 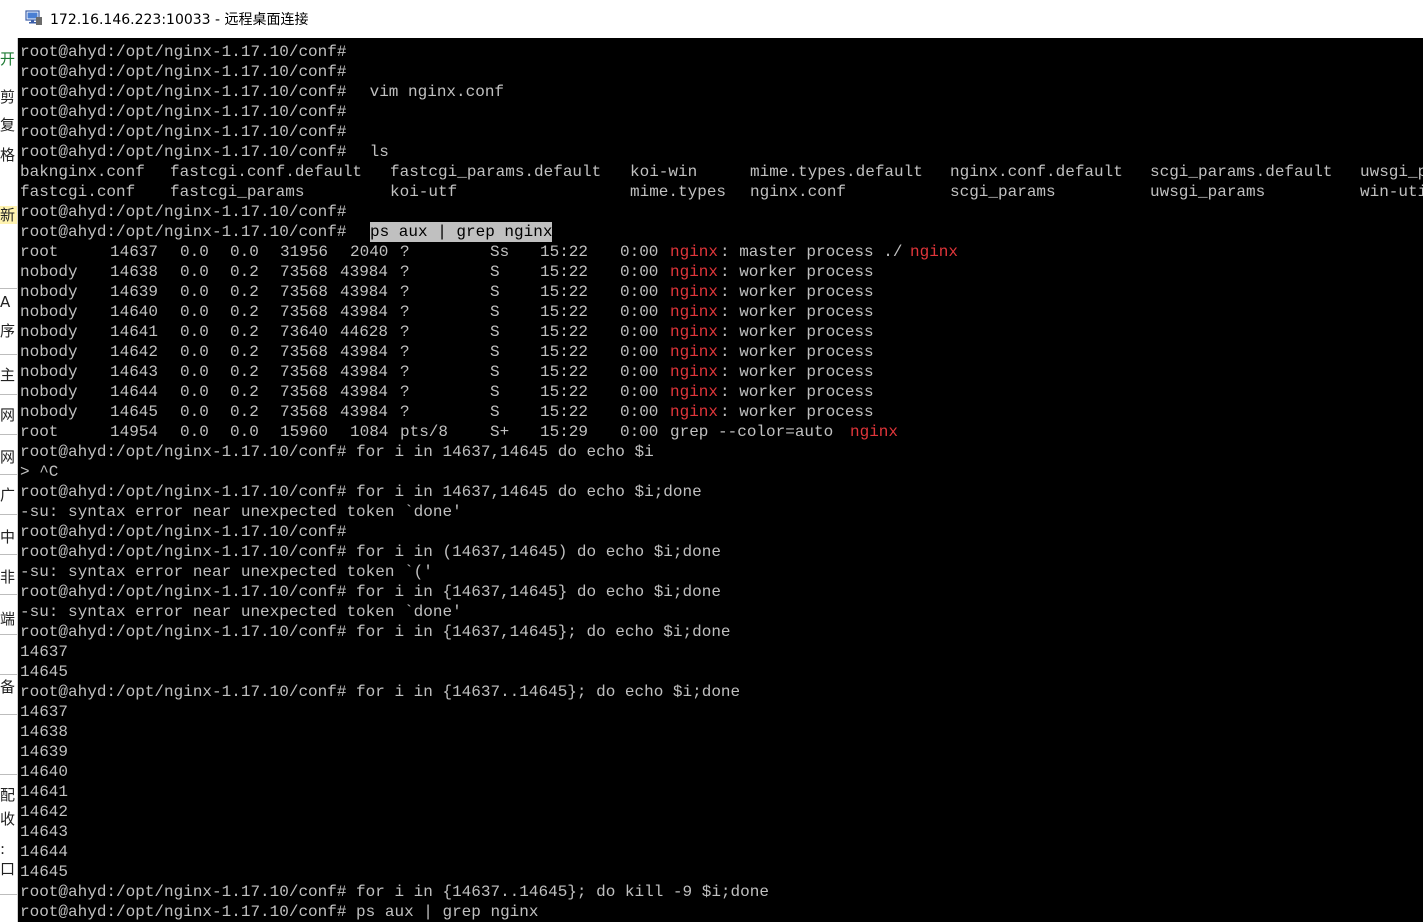 I want to click on process-pid: 14644, so click(x=134, y=392).